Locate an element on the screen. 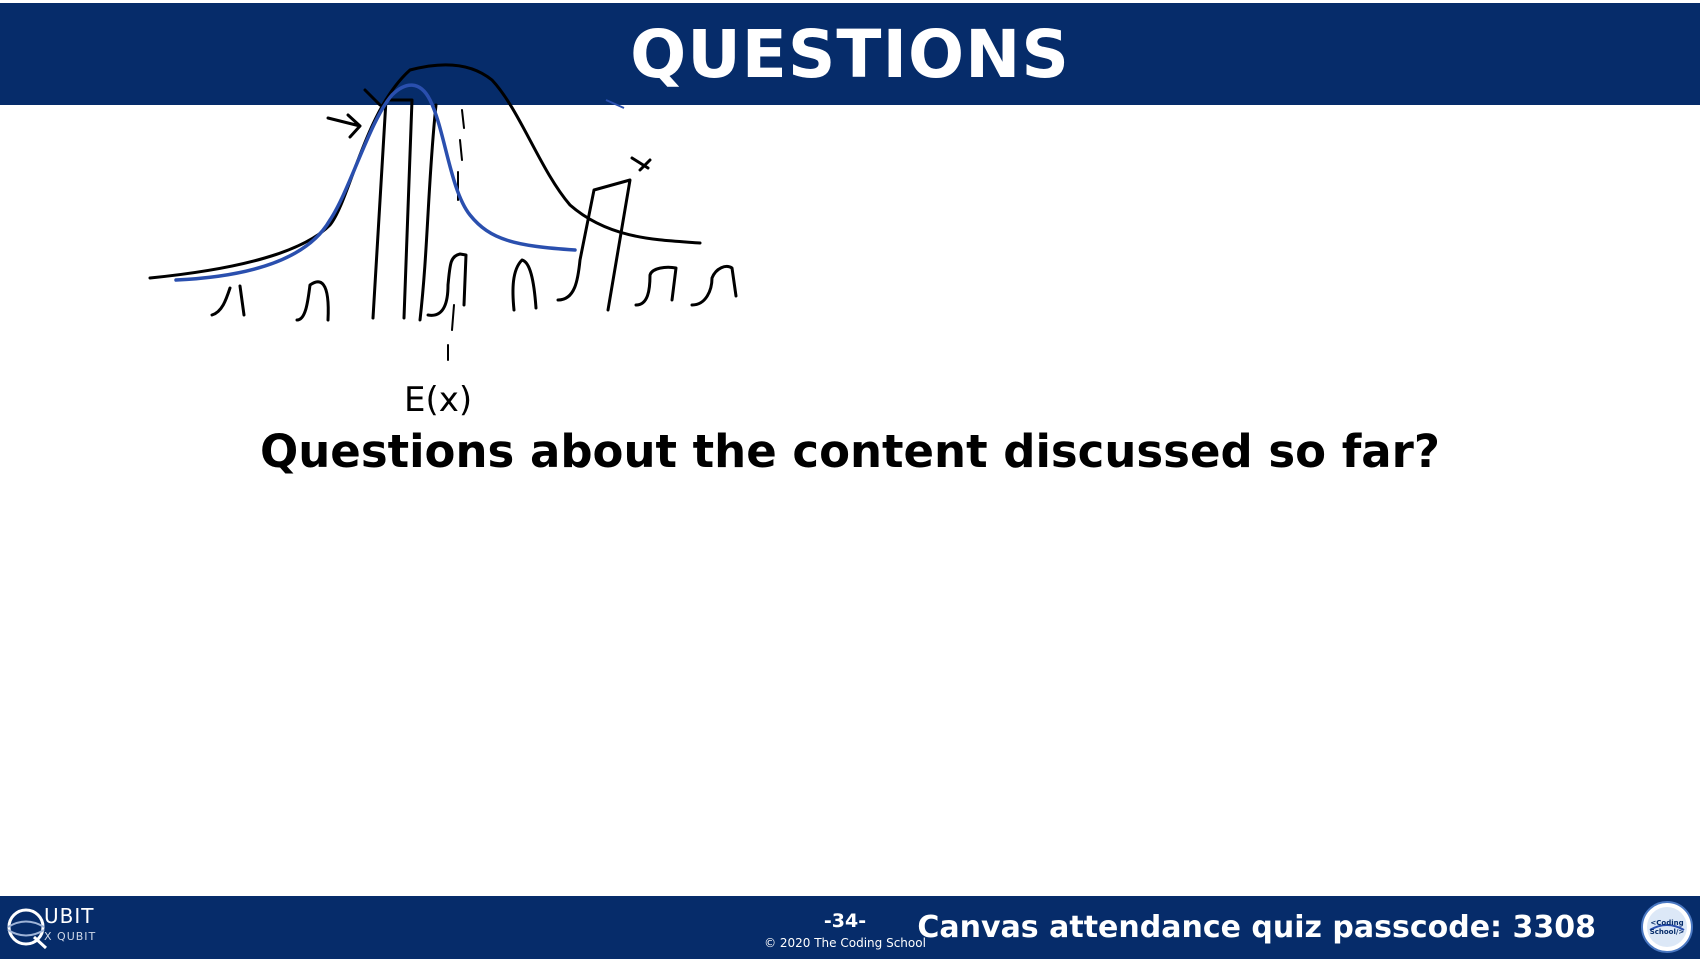 Image resolution: width=1700 pixels, height=959 pixels. attendance-passcode: Canvas attendance quiz passcode: 3308 is located at coordinates (1256, 927).